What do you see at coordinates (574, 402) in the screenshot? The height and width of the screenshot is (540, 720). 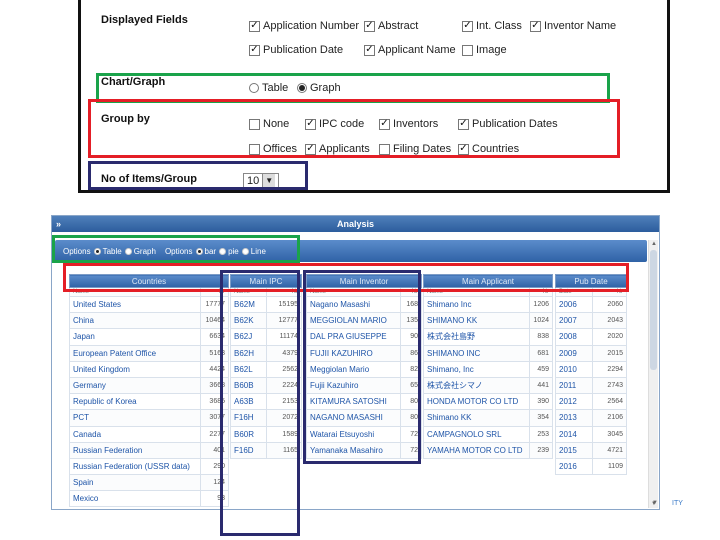 I see `pubdate-name-link: 2012` at bounding box center [574, 402].